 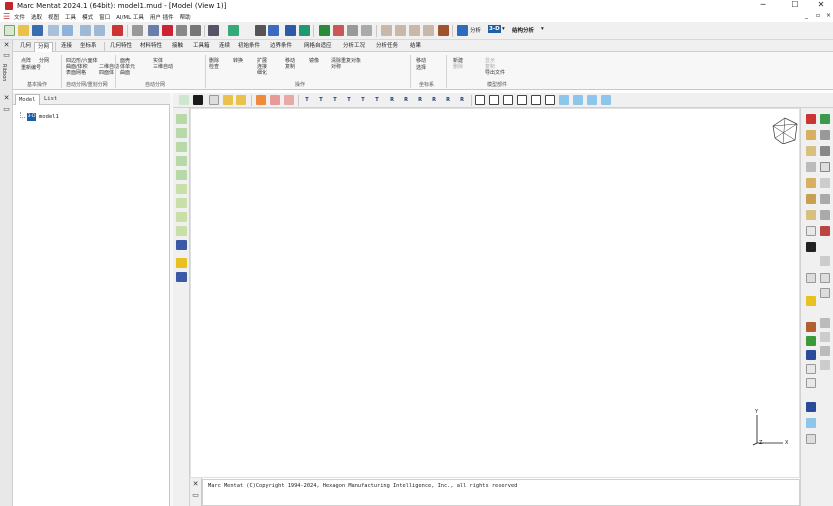 I want to click on menu-plugins: 用户 插件, so click(x=162, y=17).